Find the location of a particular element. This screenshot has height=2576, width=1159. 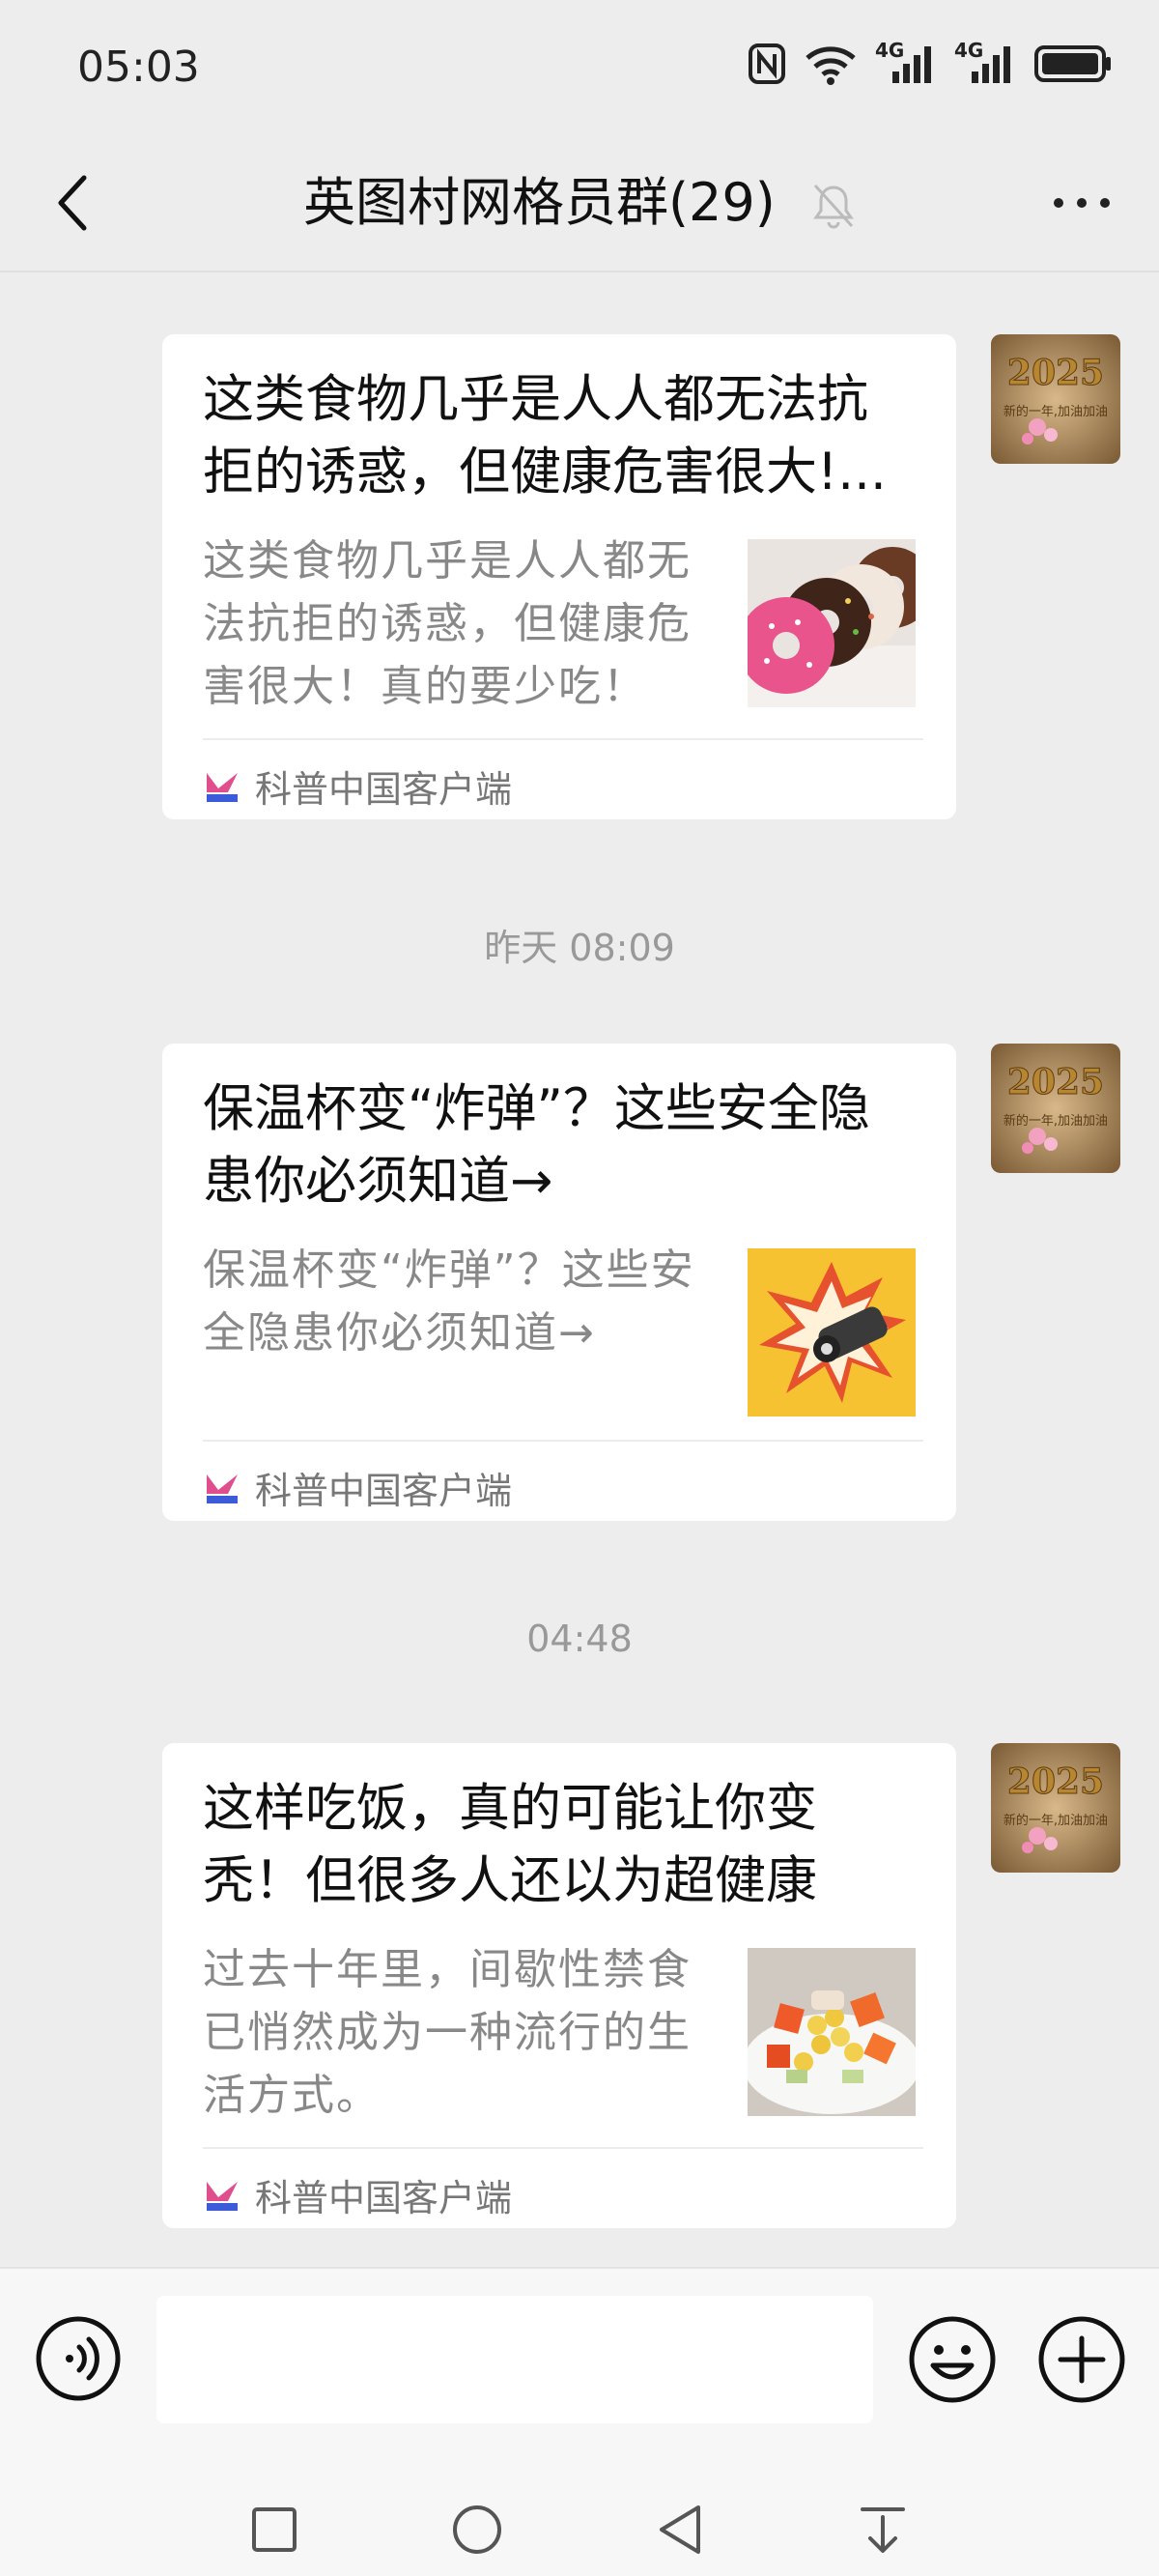

status-time: 05:03 is located at coordinates (138, 68).